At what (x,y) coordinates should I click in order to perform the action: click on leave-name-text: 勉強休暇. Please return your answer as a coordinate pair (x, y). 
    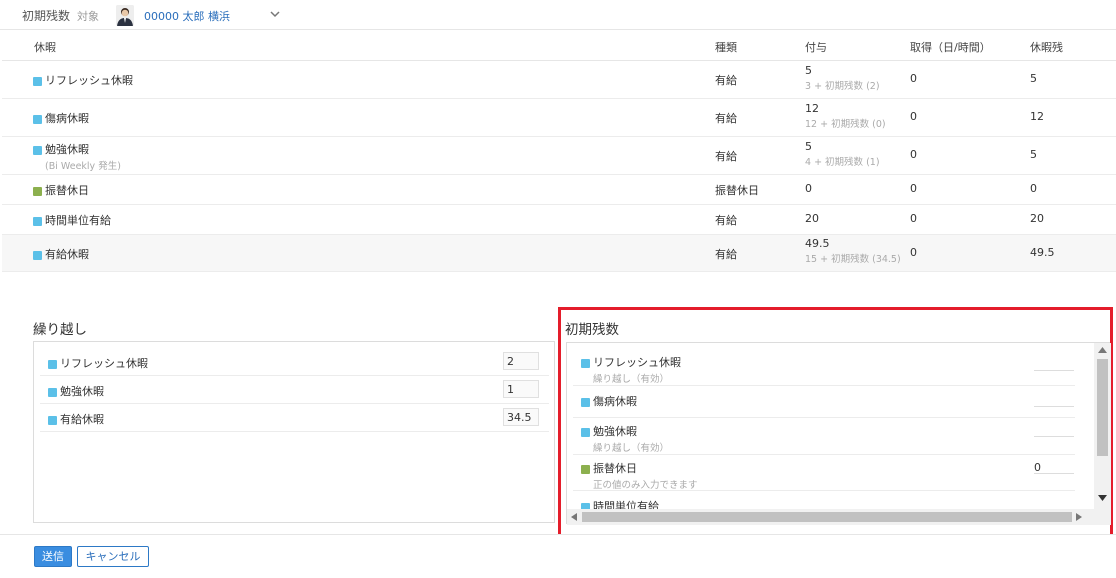
    Looking at the image, I should click on (67, 149).